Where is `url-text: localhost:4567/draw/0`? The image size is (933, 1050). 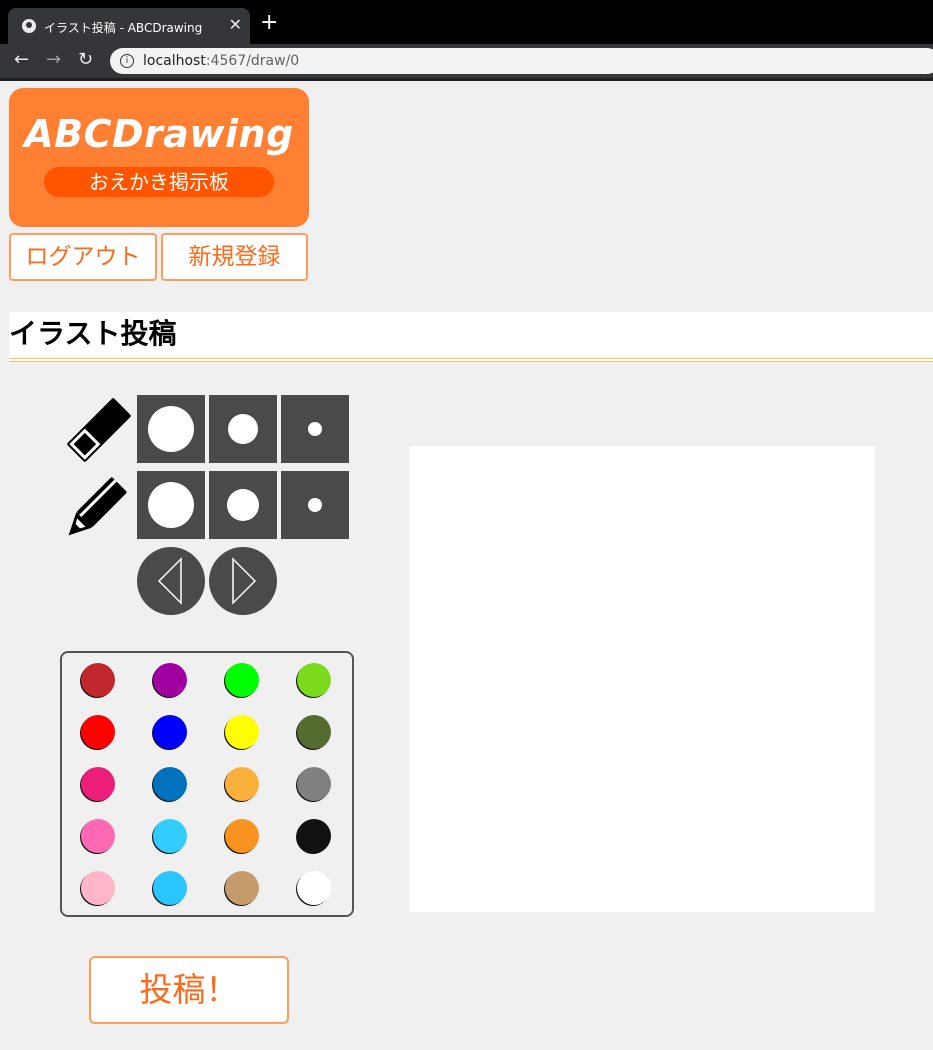
url-text: localhost:4567/draw/0 is located at coordinates (221, 61).